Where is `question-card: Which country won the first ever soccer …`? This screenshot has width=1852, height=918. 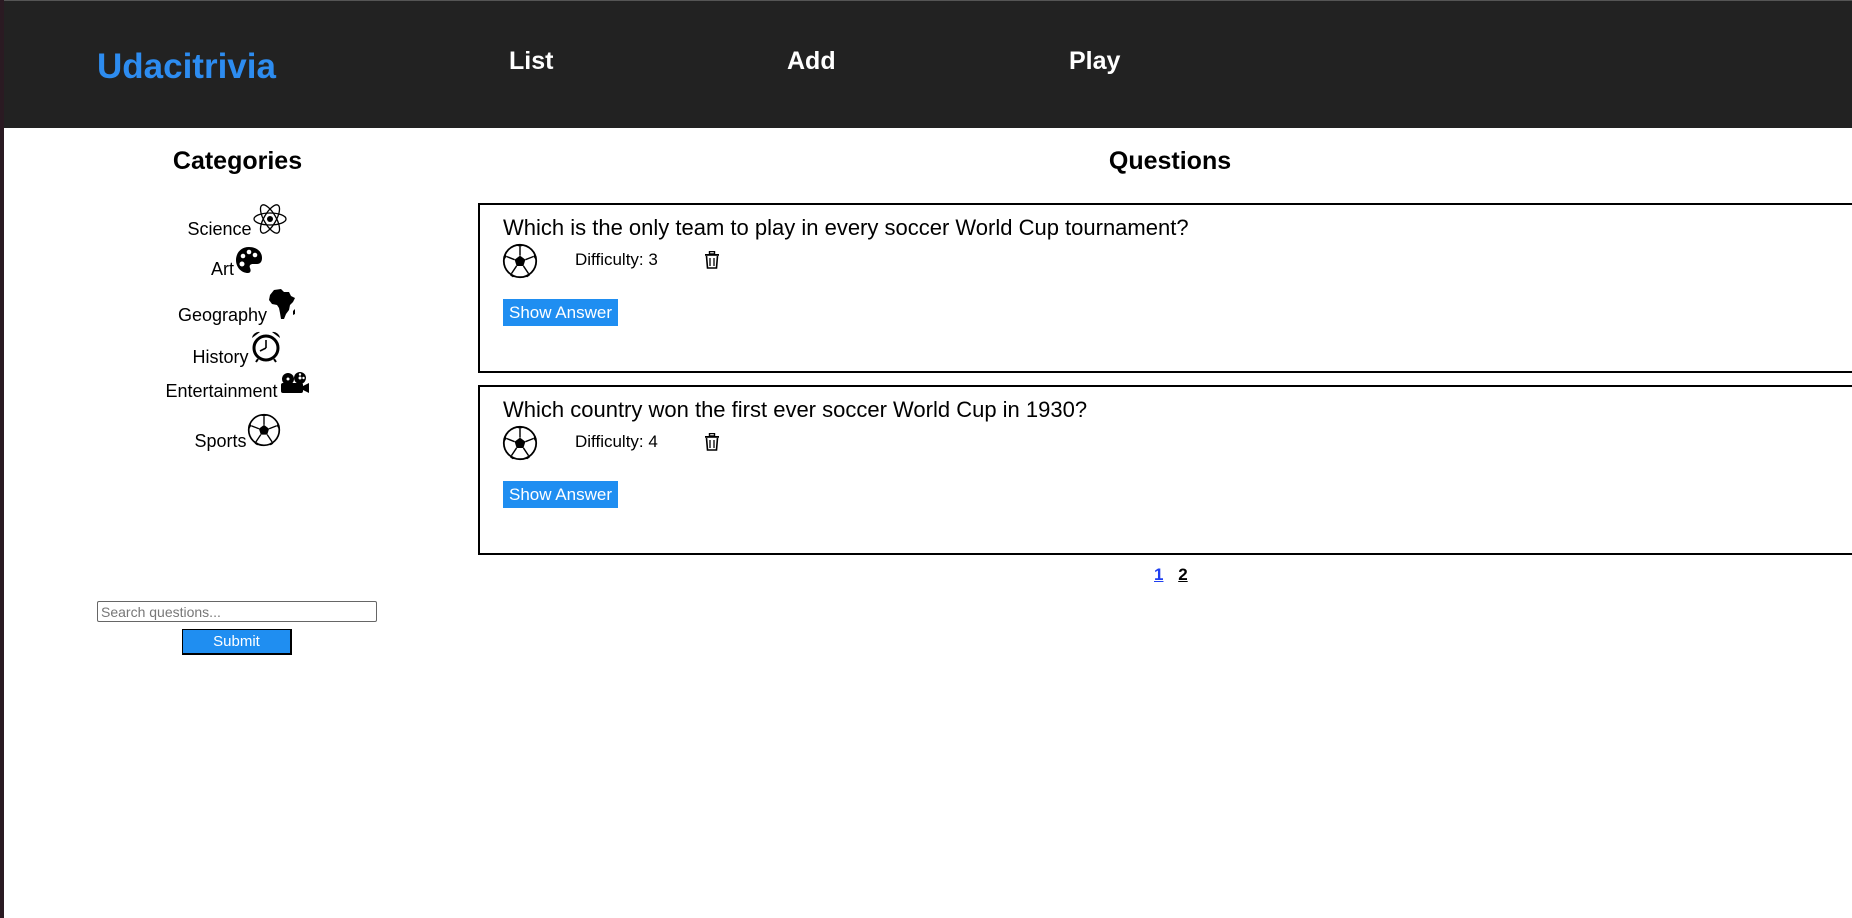
question-card: Which country won the first ever soccer … is located at coordinates (1165, 470).